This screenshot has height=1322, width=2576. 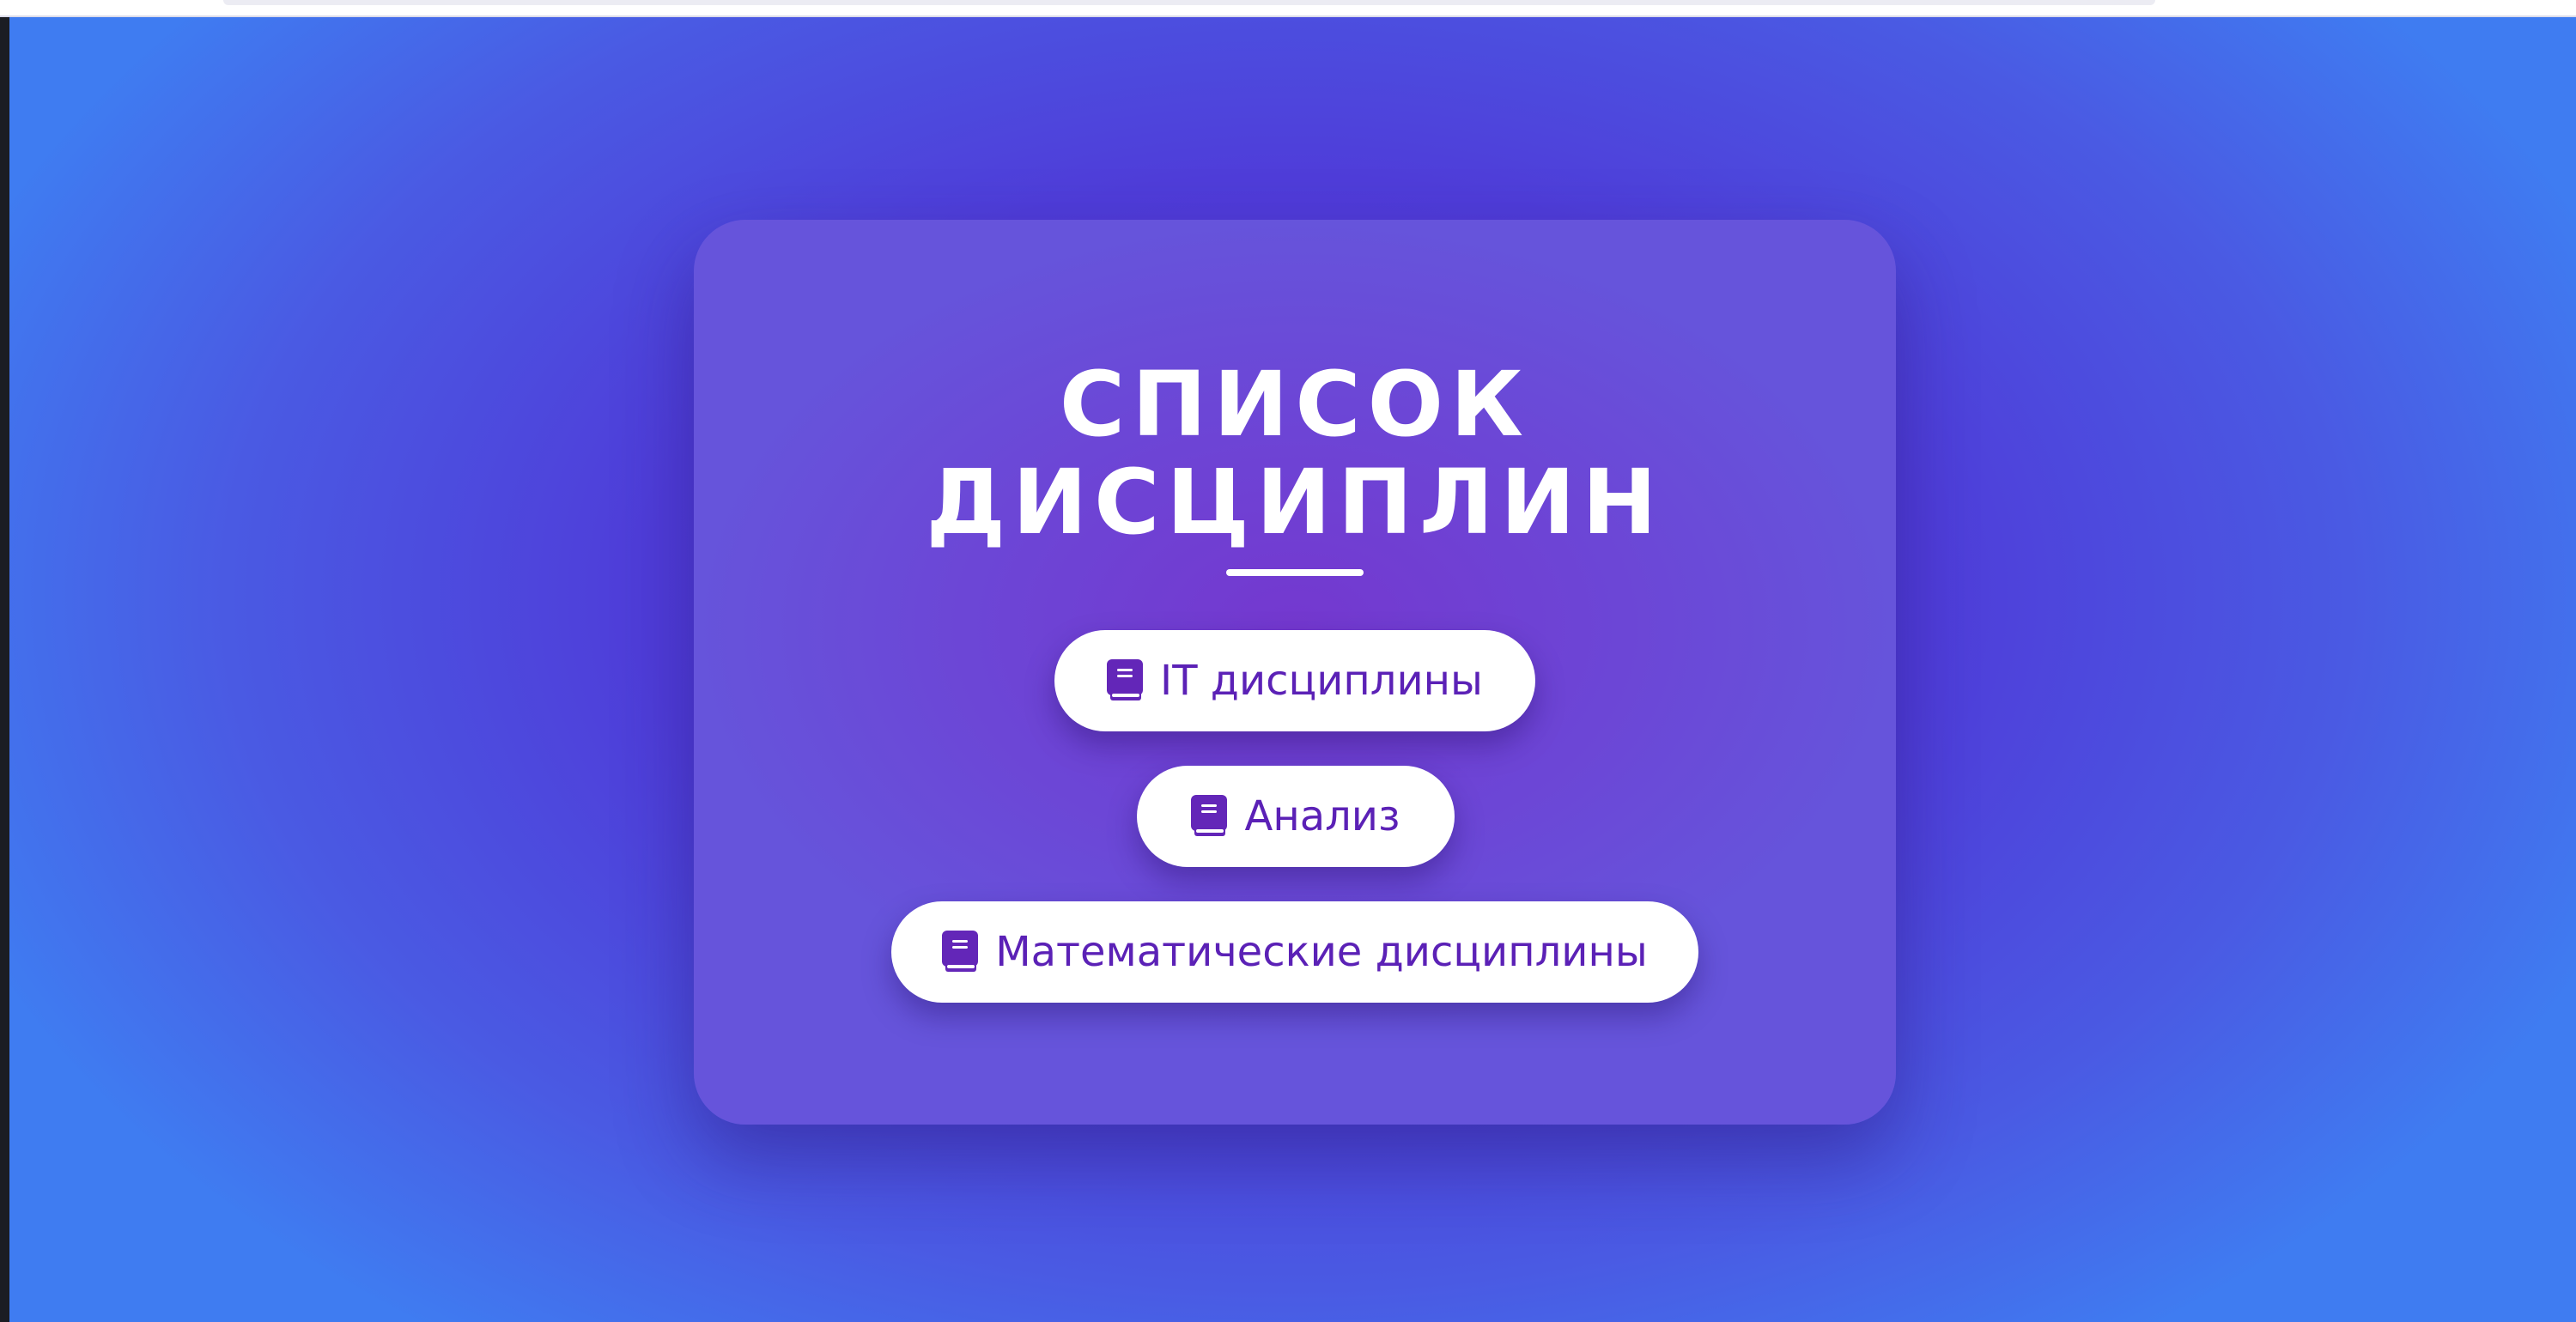 I want to click on window-left-edge, so click(x=4, y=661).